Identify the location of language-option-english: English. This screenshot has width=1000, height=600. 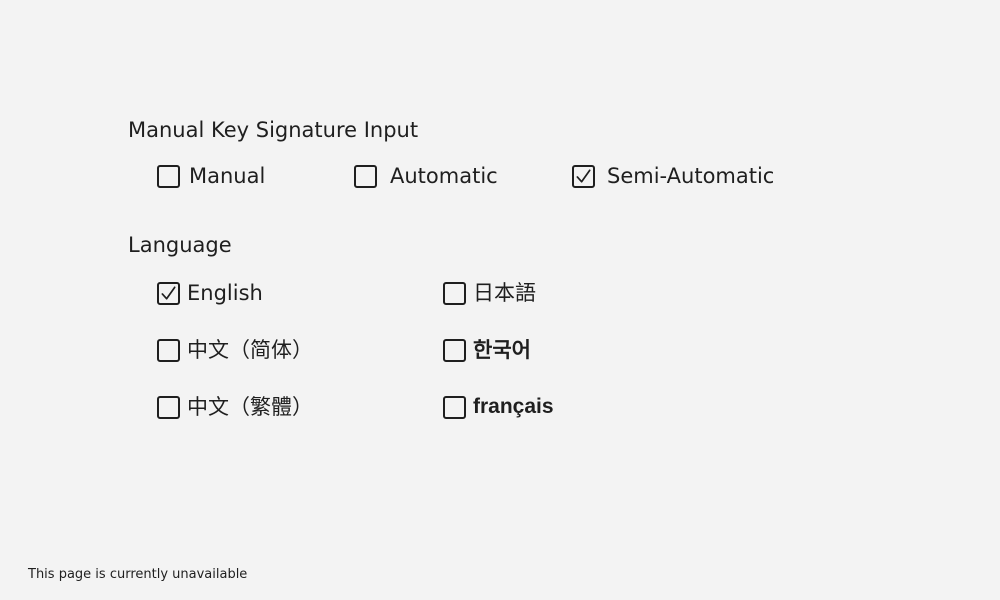
(210, 293).